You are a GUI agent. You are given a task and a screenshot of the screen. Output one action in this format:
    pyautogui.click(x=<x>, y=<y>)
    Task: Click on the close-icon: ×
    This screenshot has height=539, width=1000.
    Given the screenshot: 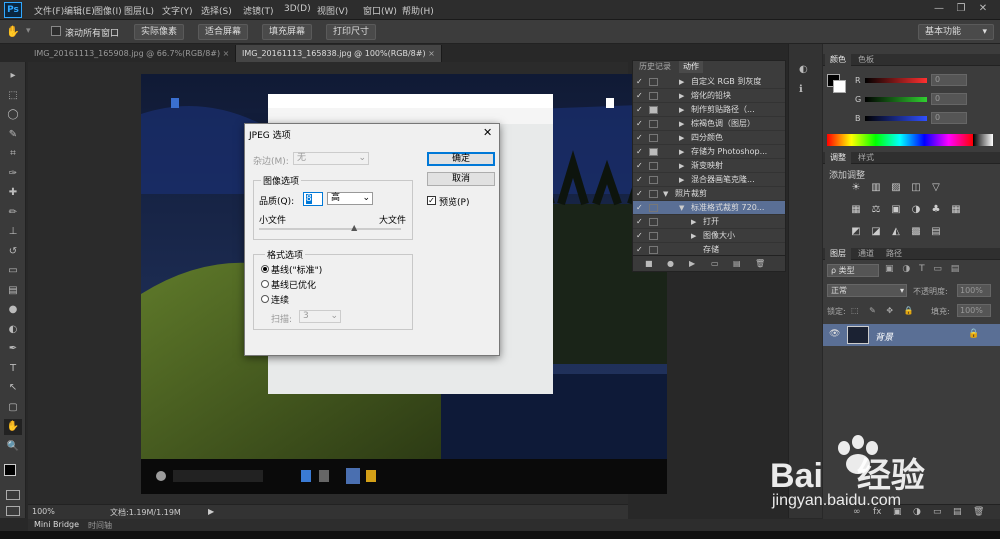 What is the action you would take?
    pyautogui.click(x=431, y=53)
    